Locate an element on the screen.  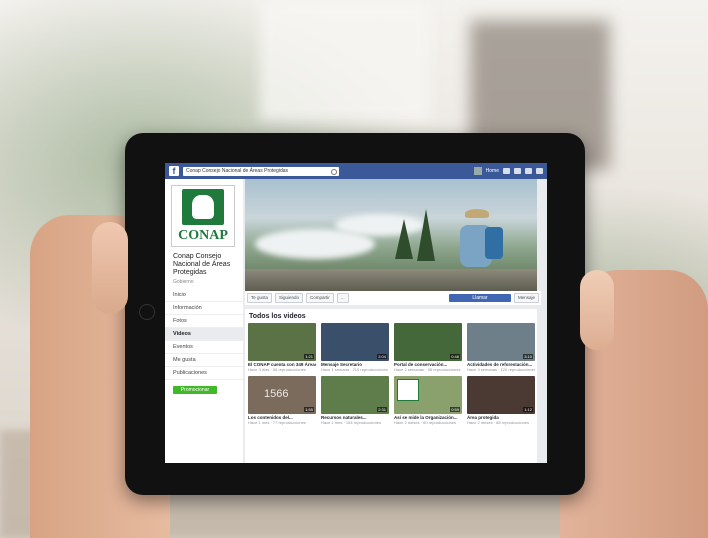
video-meta: Hace 1 mes · 154 reproducciones is located at coordinates (351, 422).